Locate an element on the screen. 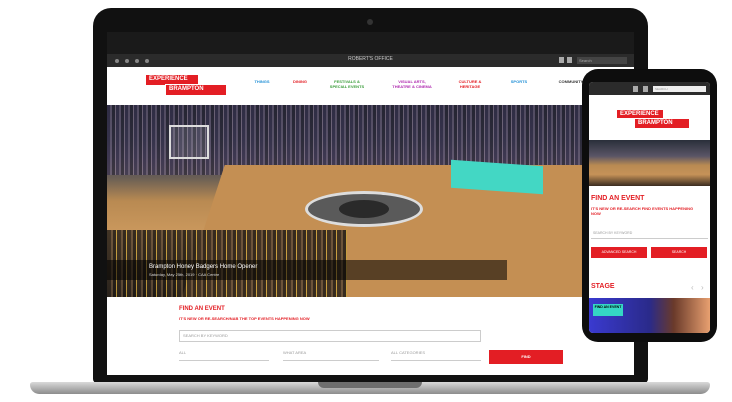 The image size is (732, 402). search-input: SEARCH BY KEYWORD is located at coordinates (330, 336).